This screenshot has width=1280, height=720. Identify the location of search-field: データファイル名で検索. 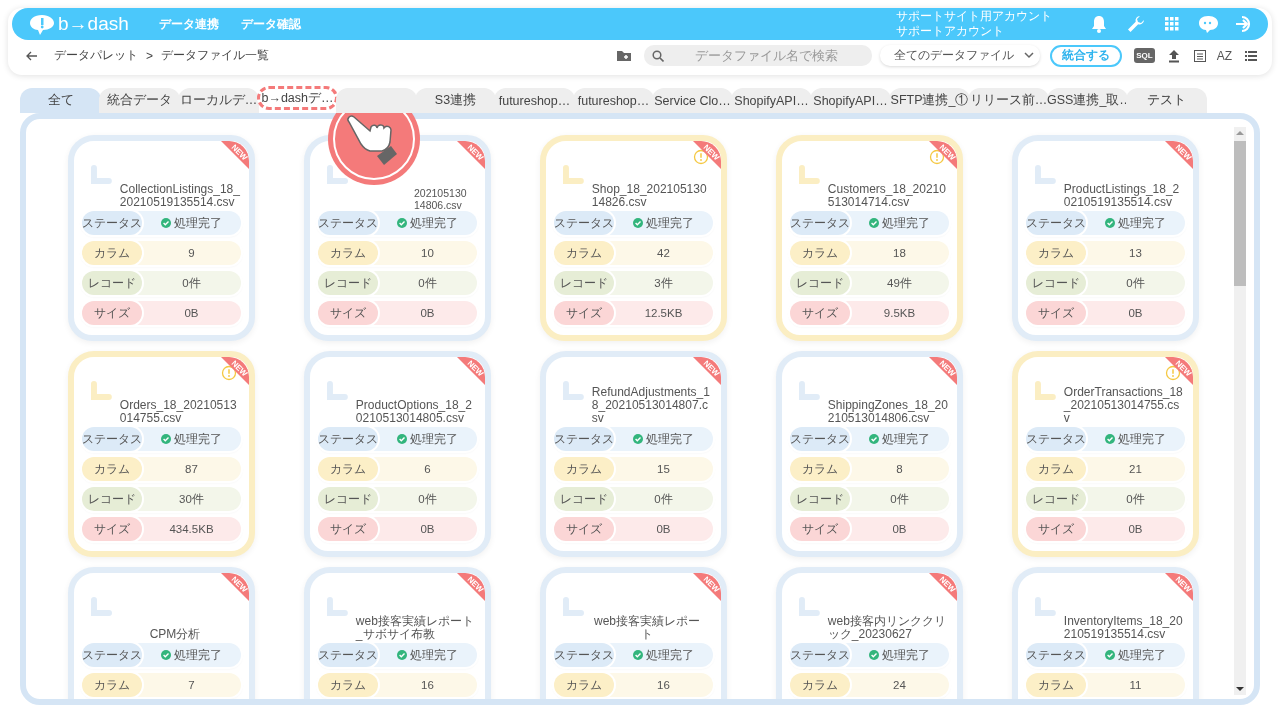
(758, 55).